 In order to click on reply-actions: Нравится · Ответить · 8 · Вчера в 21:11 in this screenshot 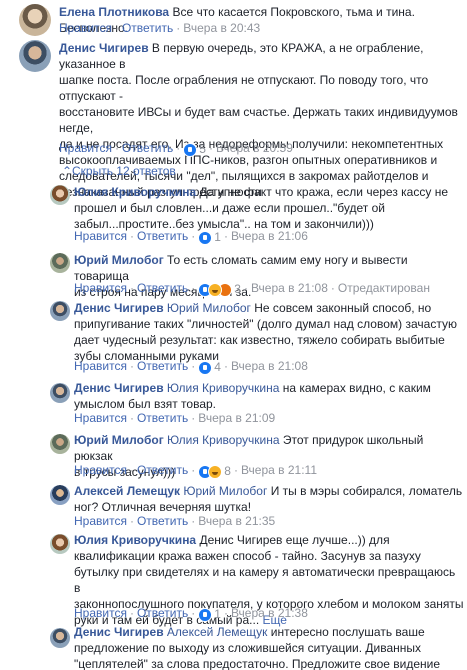, I will do `click(195, 471)`.